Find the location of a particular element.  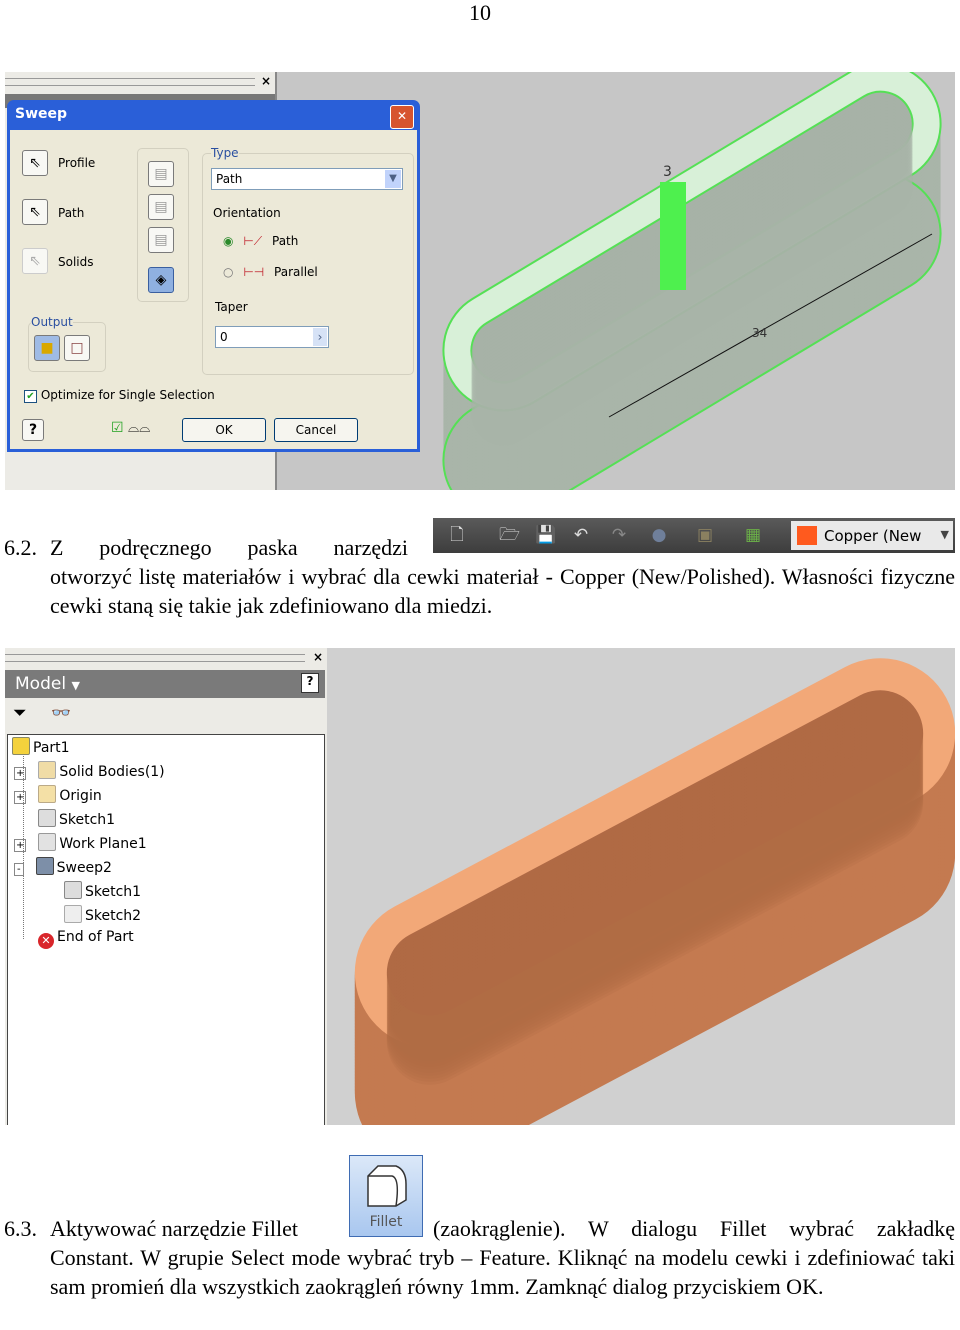

radio-label: Path is located at coordinates (285, 241).